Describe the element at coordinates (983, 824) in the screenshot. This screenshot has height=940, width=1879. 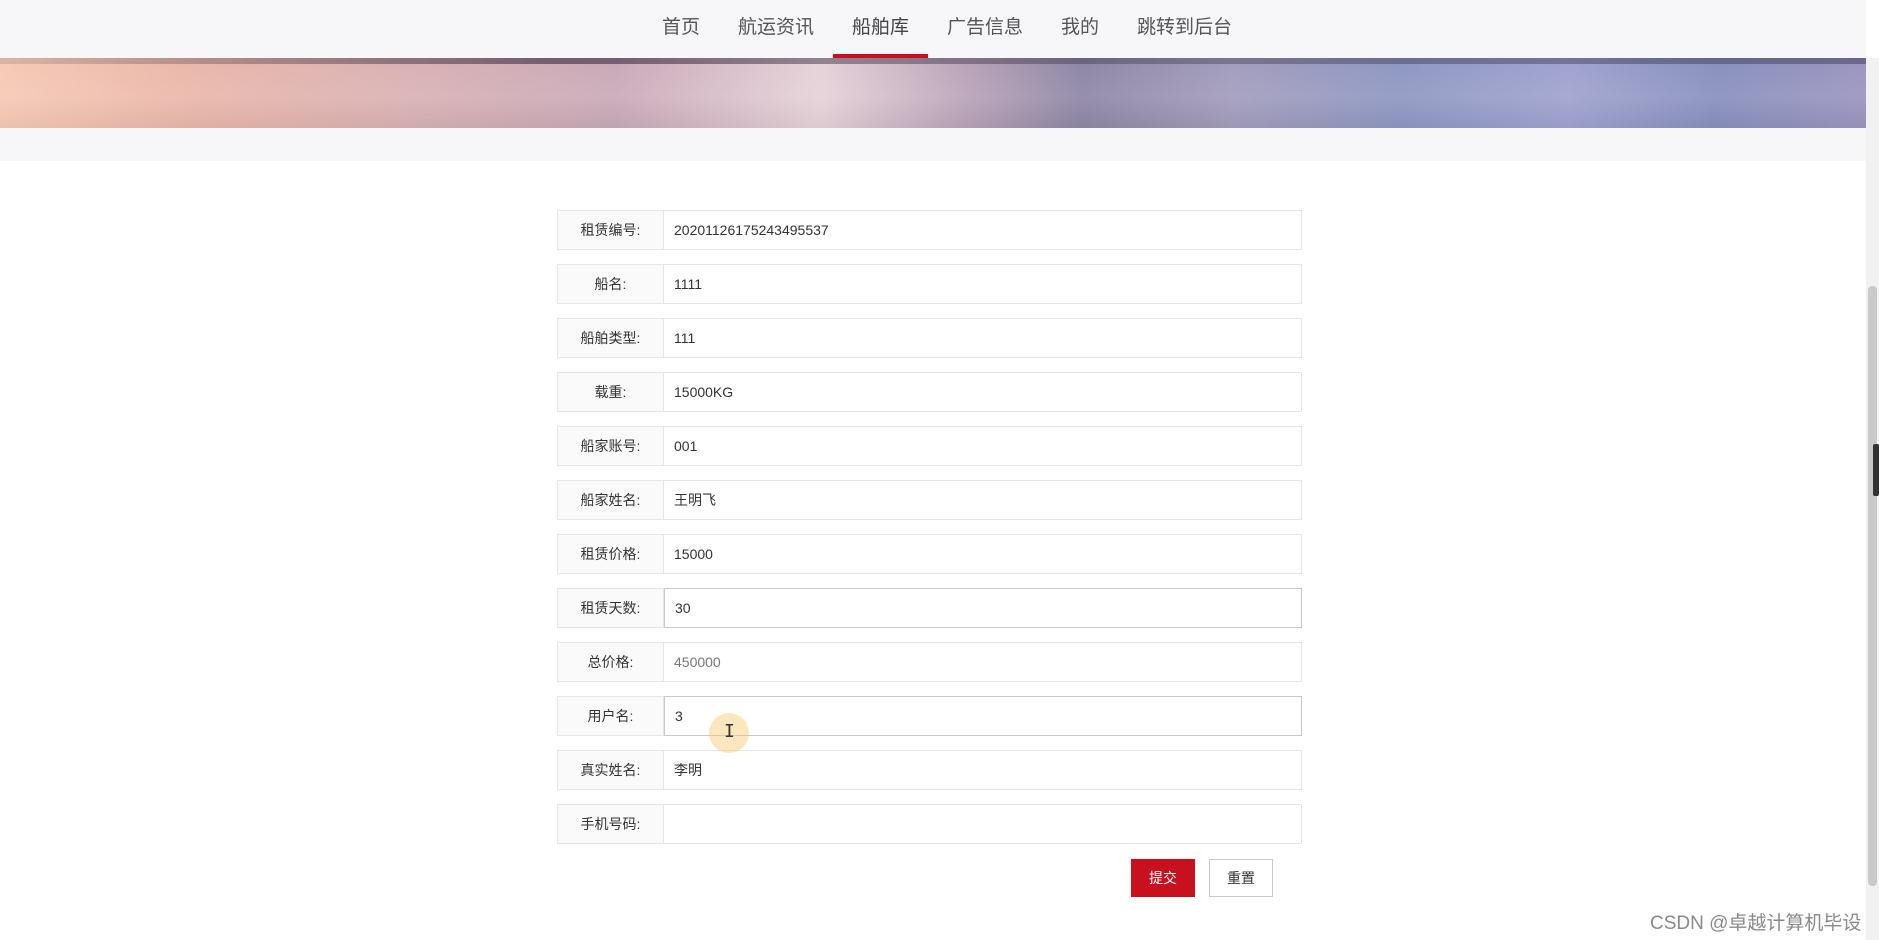
I see `phone-input` at that location.